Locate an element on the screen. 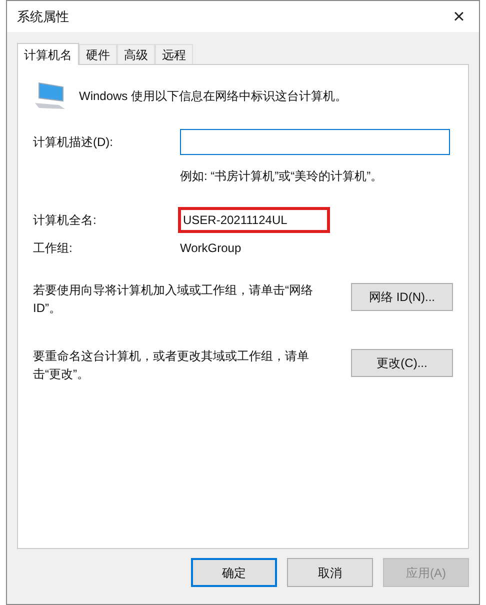 The height and width of the screenshot is (605, 486). dialog-button: 取消 is located at coordinates (330, 572).